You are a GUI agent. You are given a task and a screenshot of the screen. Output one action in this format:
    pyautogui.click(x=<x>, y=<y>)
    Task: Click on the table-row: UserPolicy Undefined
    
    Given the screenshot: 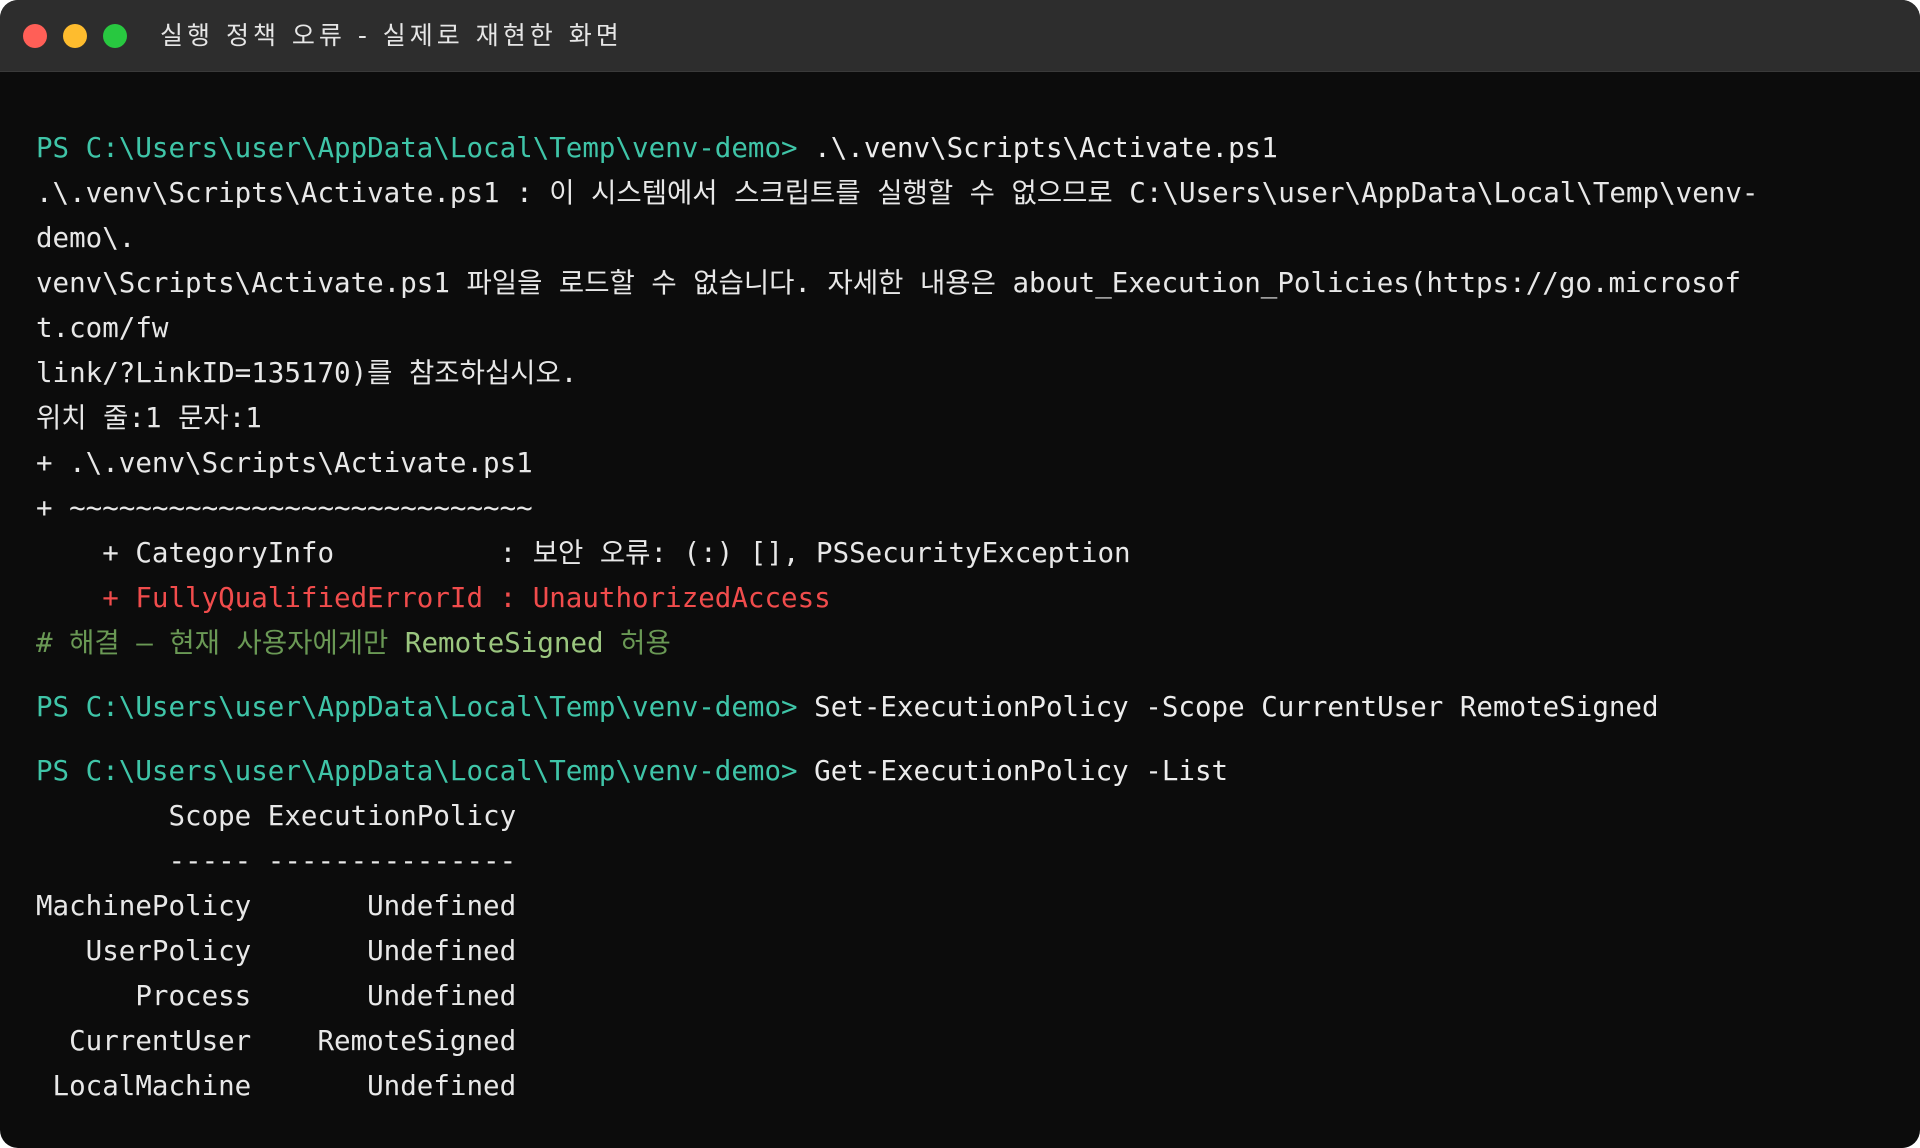 What is the action you would take?
    pyautogui.click(x=276, y=951)
    